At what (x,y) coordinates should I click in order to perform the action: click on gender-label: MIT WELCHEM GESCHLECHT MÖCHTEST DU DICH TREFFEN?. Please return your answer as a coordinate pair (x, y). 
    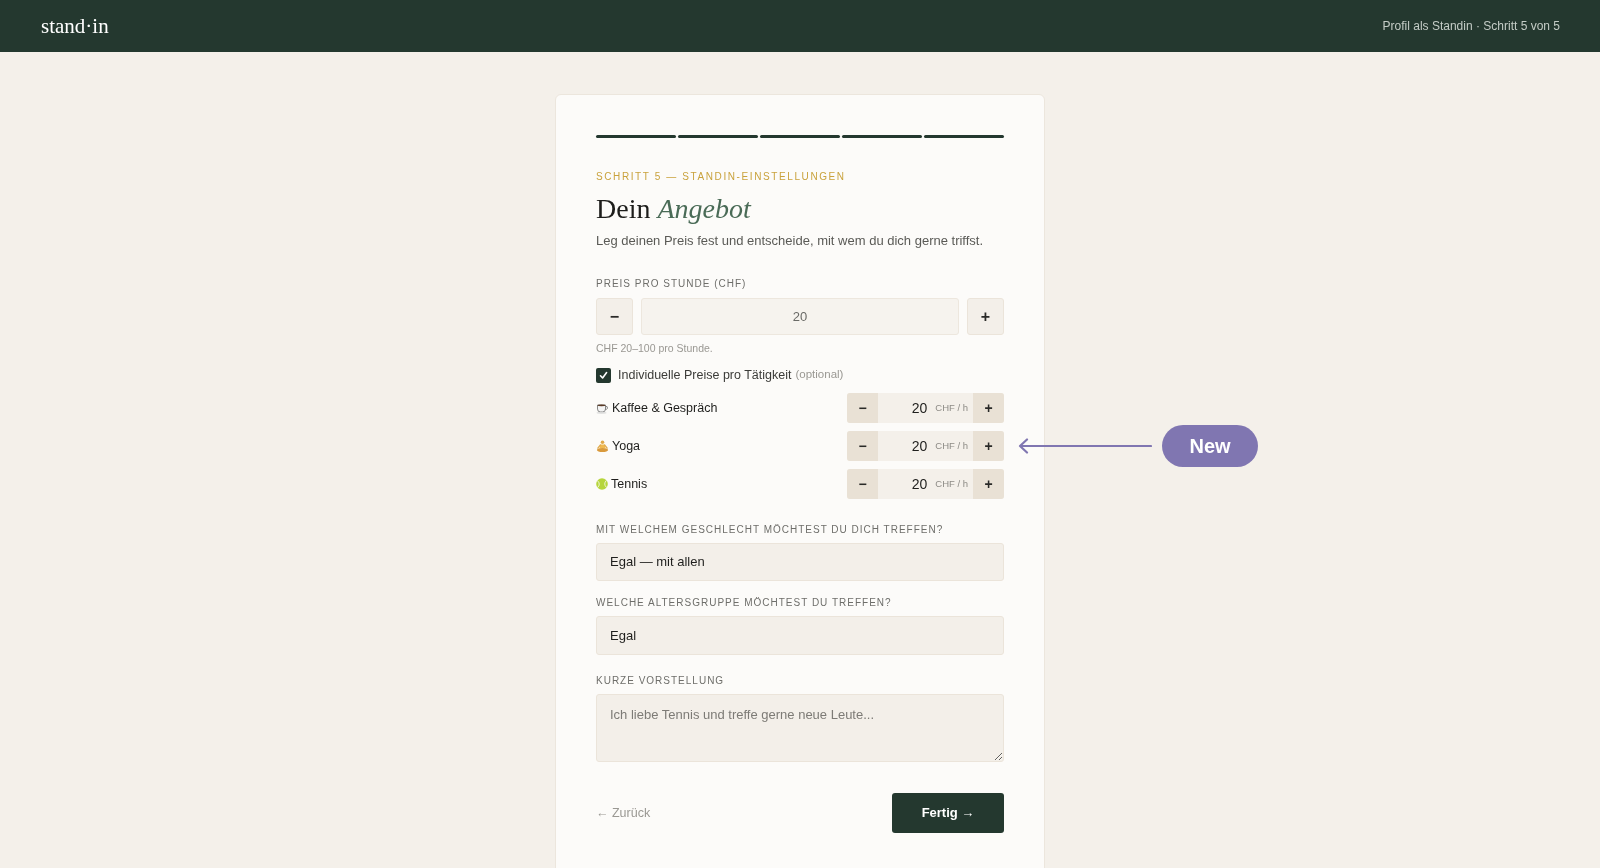
    Looking at the image, I should click on (770, 530).